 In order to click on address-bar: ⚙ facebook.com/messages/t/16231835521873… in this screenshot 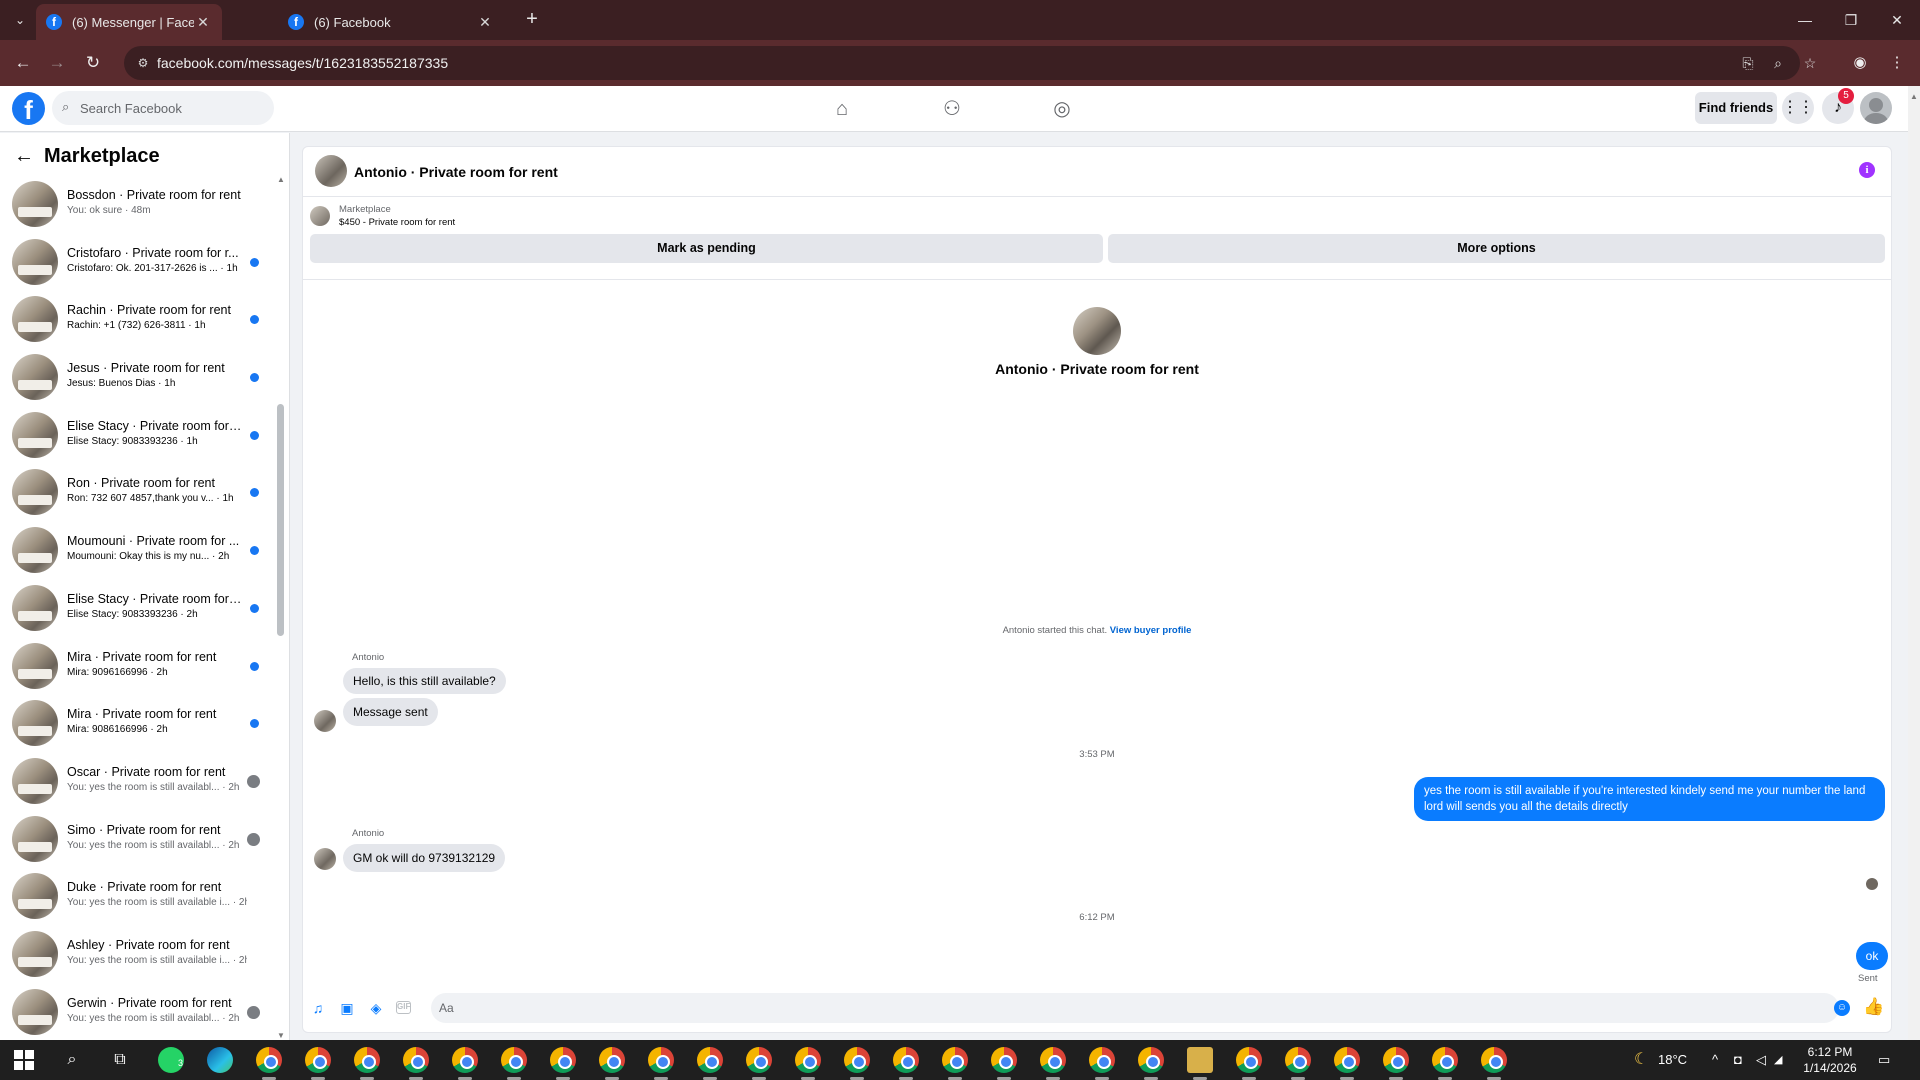, I will do `click(970, 63)`.